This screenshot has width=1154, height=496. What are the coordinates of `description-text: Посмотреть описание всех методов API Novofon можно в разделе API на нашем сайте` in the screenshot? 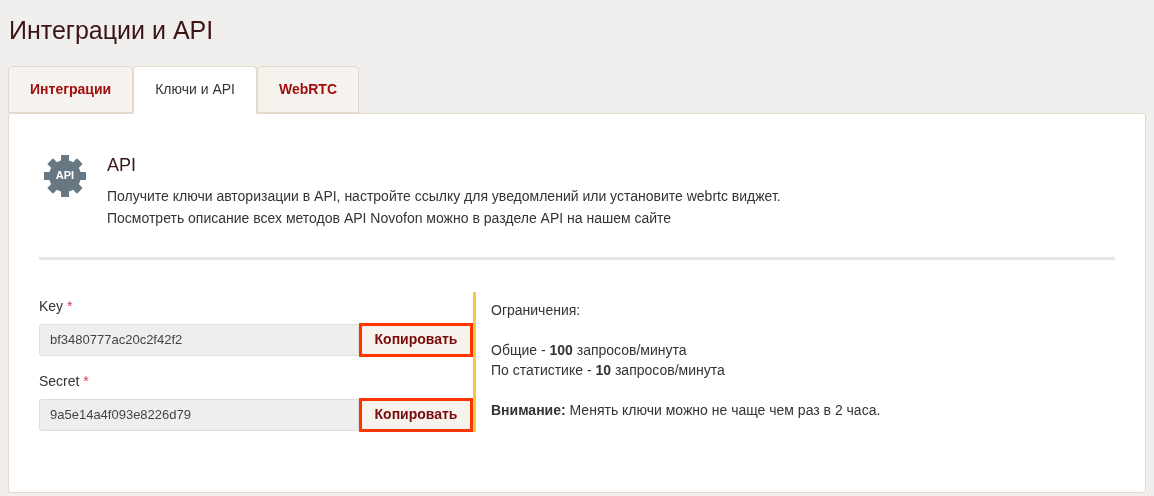 It's located at (390, 218).